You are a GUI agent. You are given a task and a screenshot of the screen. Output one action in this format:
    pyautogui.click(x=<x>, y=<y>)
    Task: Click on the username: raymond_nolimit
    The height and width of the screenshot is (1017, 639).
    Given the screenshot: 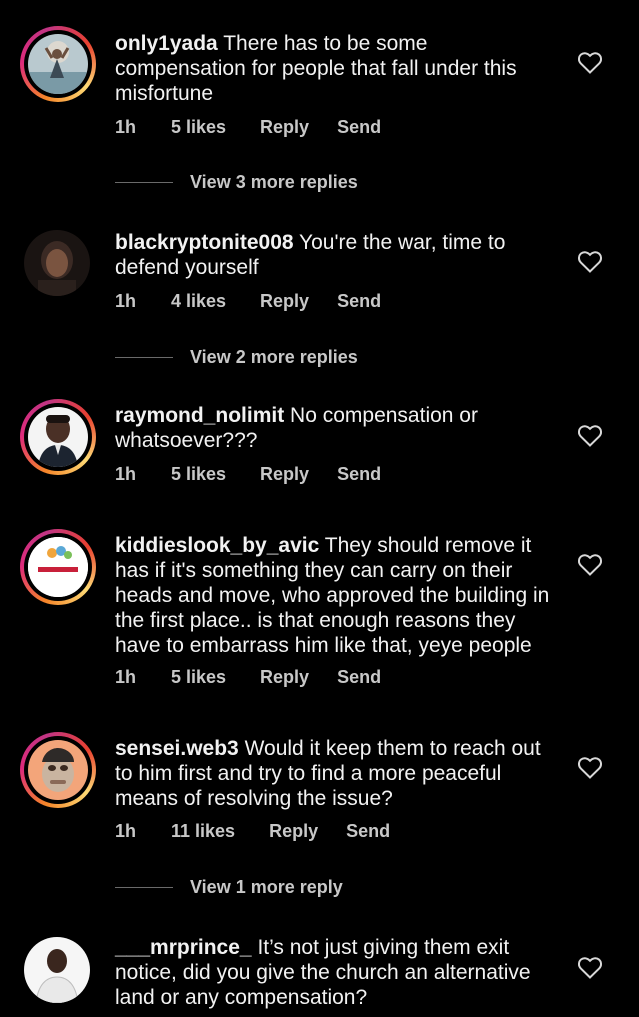 What is the action you would take?
    pyautogui.click(x=199, y=415)
    